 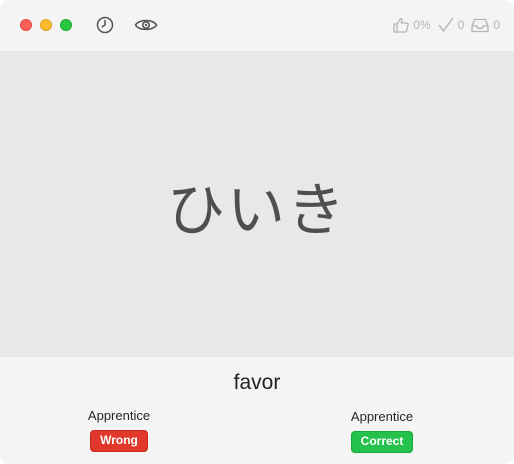 What do you see at coordinates (480, 25) in the screenshot?
I see `inbox-icon` at bounding box center [480, 25].